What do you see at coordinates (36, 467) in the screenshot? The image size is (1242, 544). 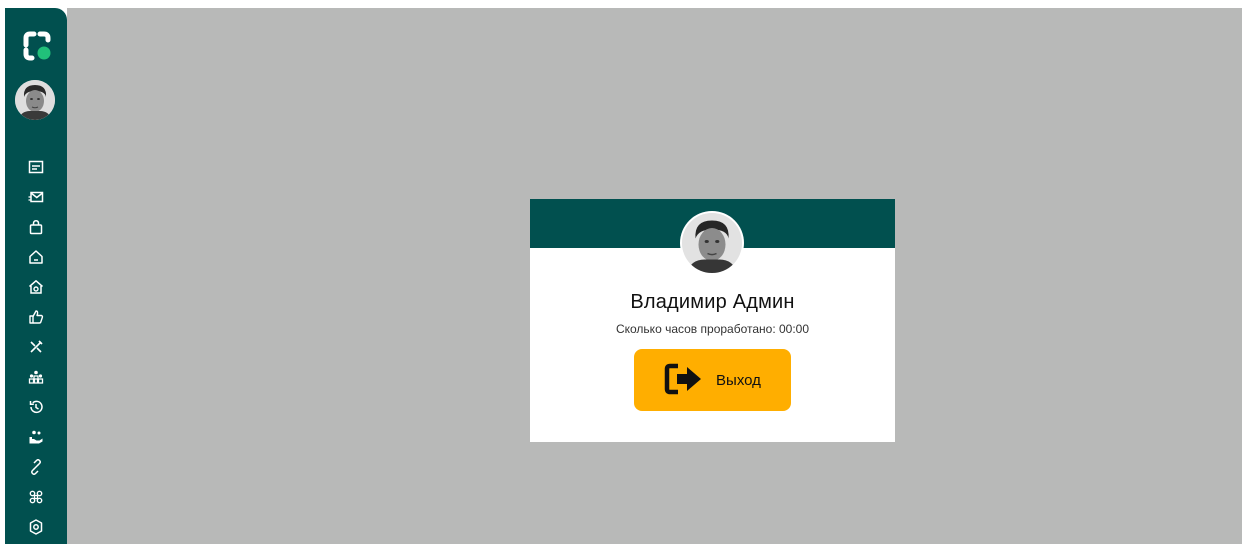 I see `link-icon` at bounding box center [36, 467].